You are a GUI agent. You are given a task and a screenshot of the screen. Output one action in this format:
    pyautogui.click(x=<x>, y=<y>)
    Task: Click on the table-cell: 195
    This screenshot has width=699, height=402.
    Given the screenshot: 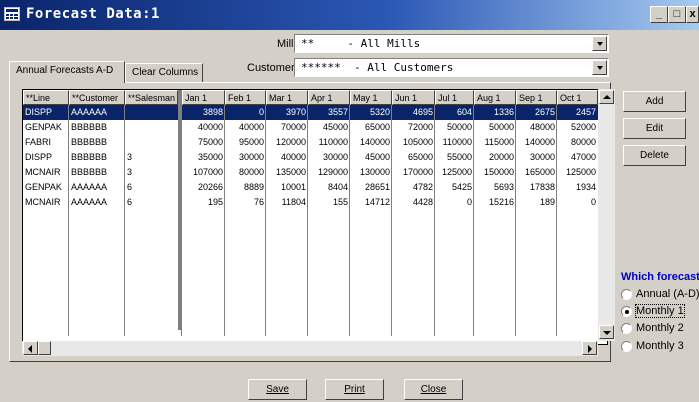 What is the action you would take?
    pyautogui.click(x=203, y=202)
    